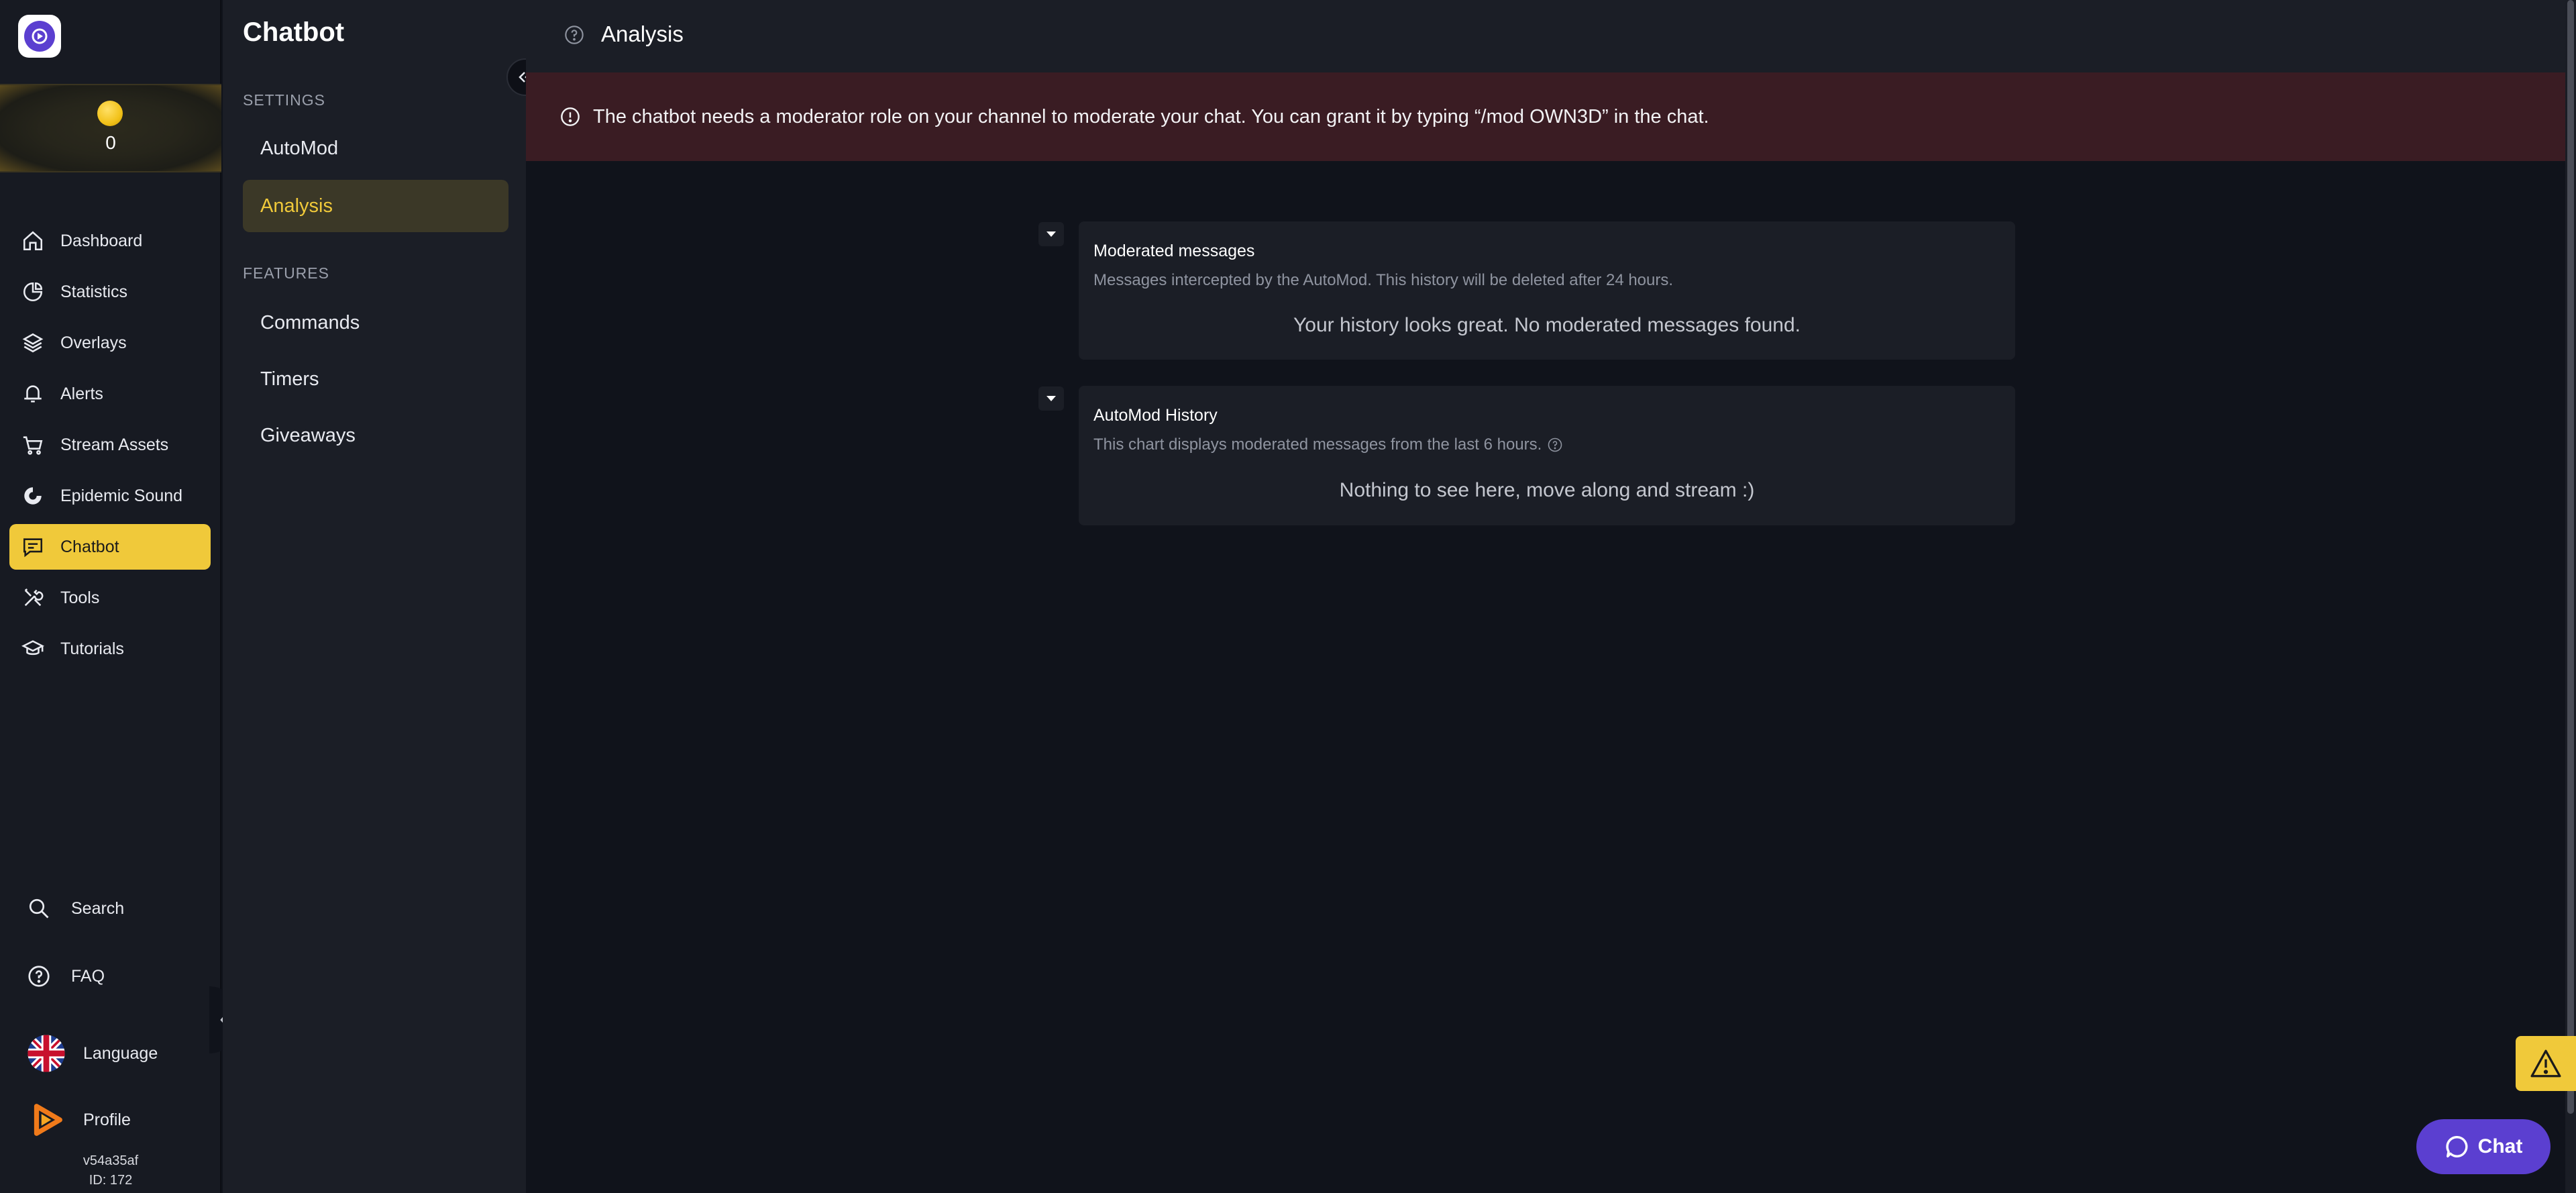 This screenshot has height=1193, width=2576. I want to click on submenu-item-timers: Timers, so click(375, 379).